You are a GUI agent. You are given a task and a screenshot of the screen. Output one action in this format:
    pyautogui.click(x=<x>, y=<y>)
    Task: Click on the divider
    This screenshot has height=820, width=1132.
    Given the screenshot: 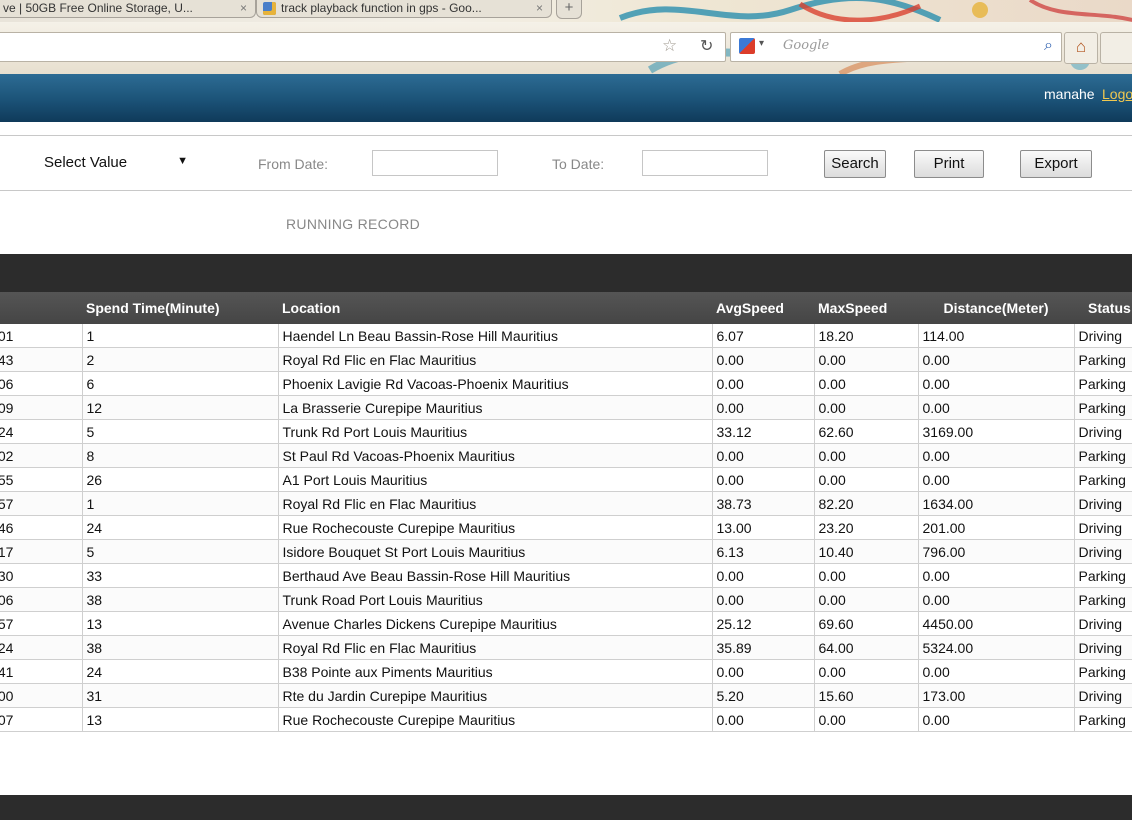 What is the action you would take?
    pyautogui.click(x=566, y=190)
    